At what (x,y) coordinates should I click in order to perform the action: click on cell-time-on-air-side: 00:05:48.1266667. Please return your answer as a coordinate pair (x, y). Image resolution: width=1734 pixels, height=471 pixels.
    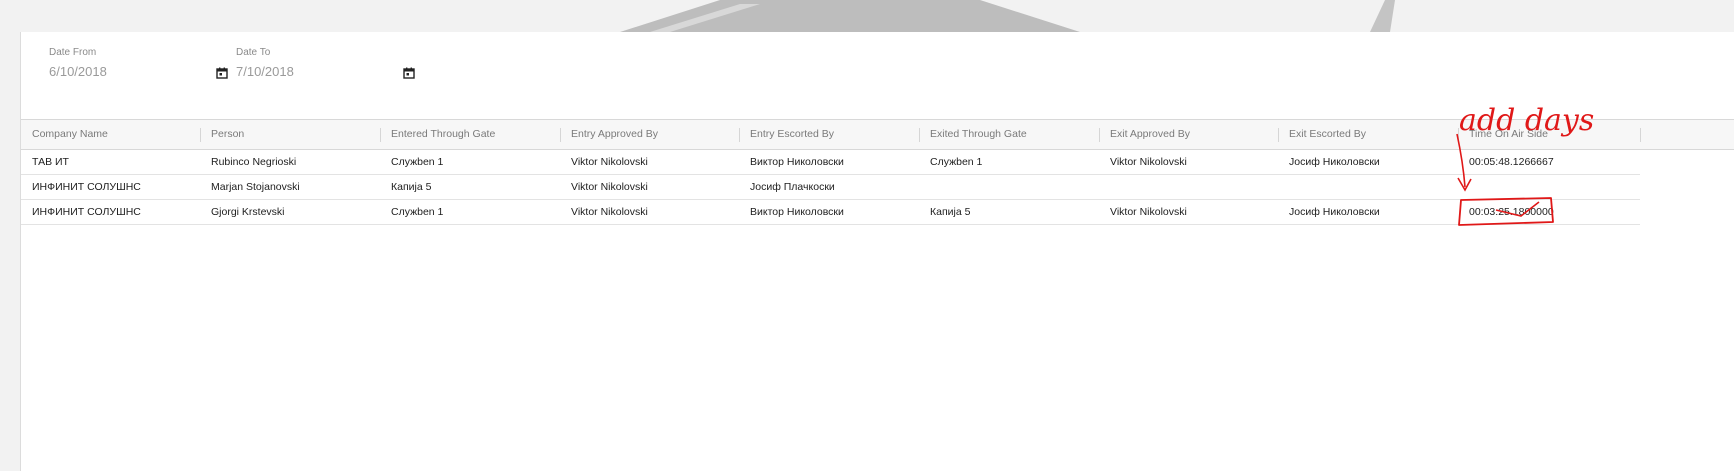
    Looking at the image, I should click on (1511, 162).